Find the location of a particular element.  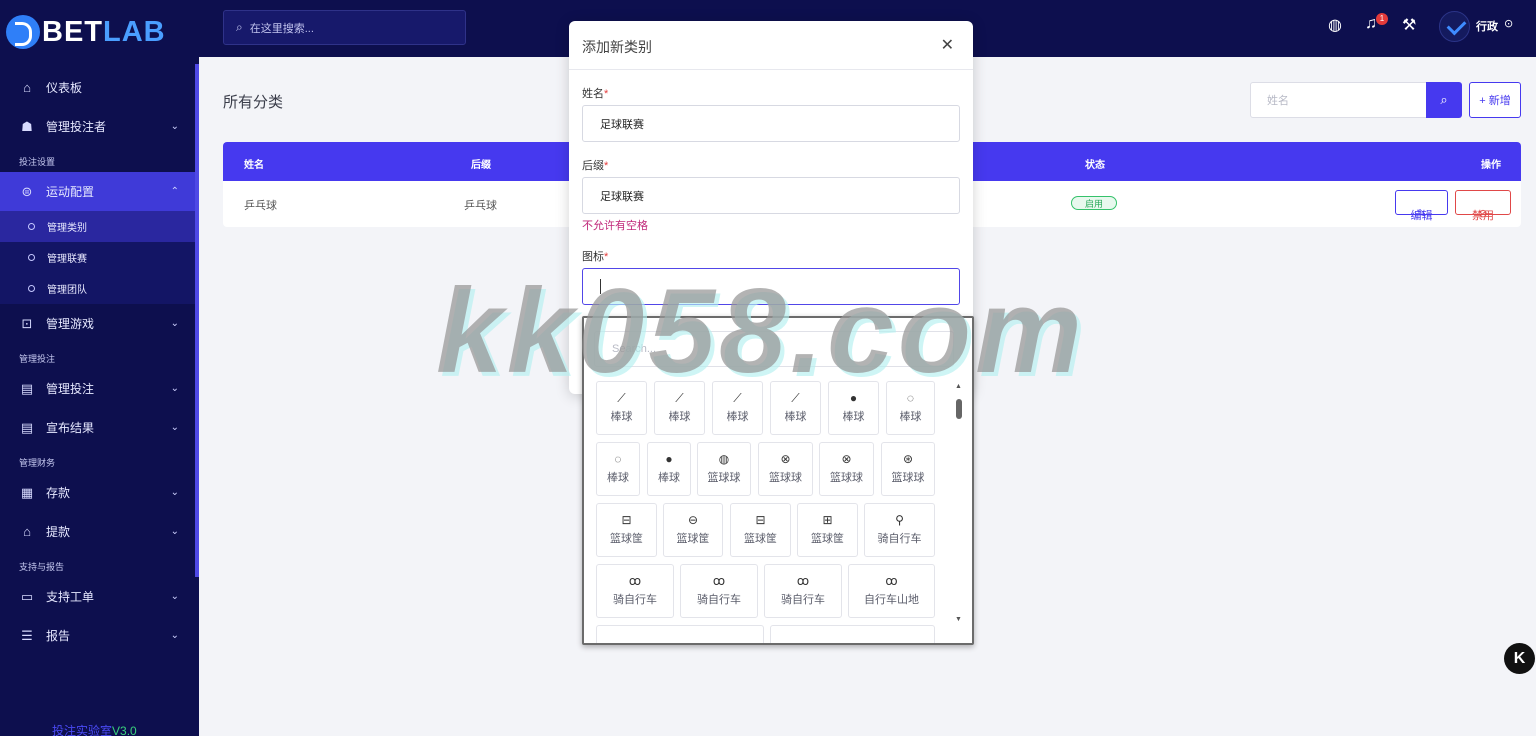

section-heading: 管理投注 is located at coordinates (37, 359).